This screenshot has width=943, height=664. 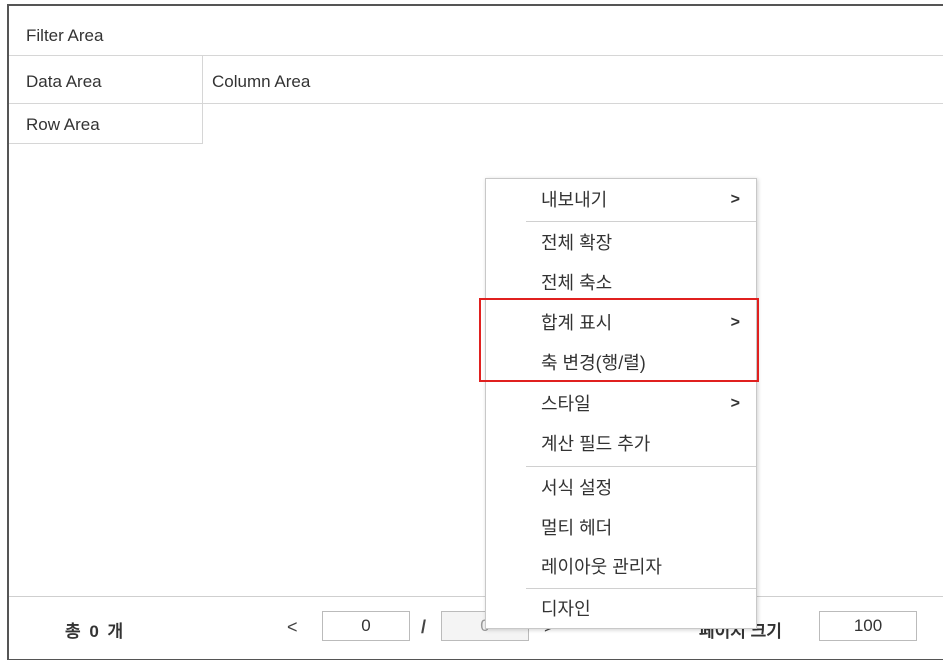 What do you see at coordinates (576, 528) in the screenshot?
I see `menu-item-multi-header: 멀티 헤더` at bounding box center [576, 528].